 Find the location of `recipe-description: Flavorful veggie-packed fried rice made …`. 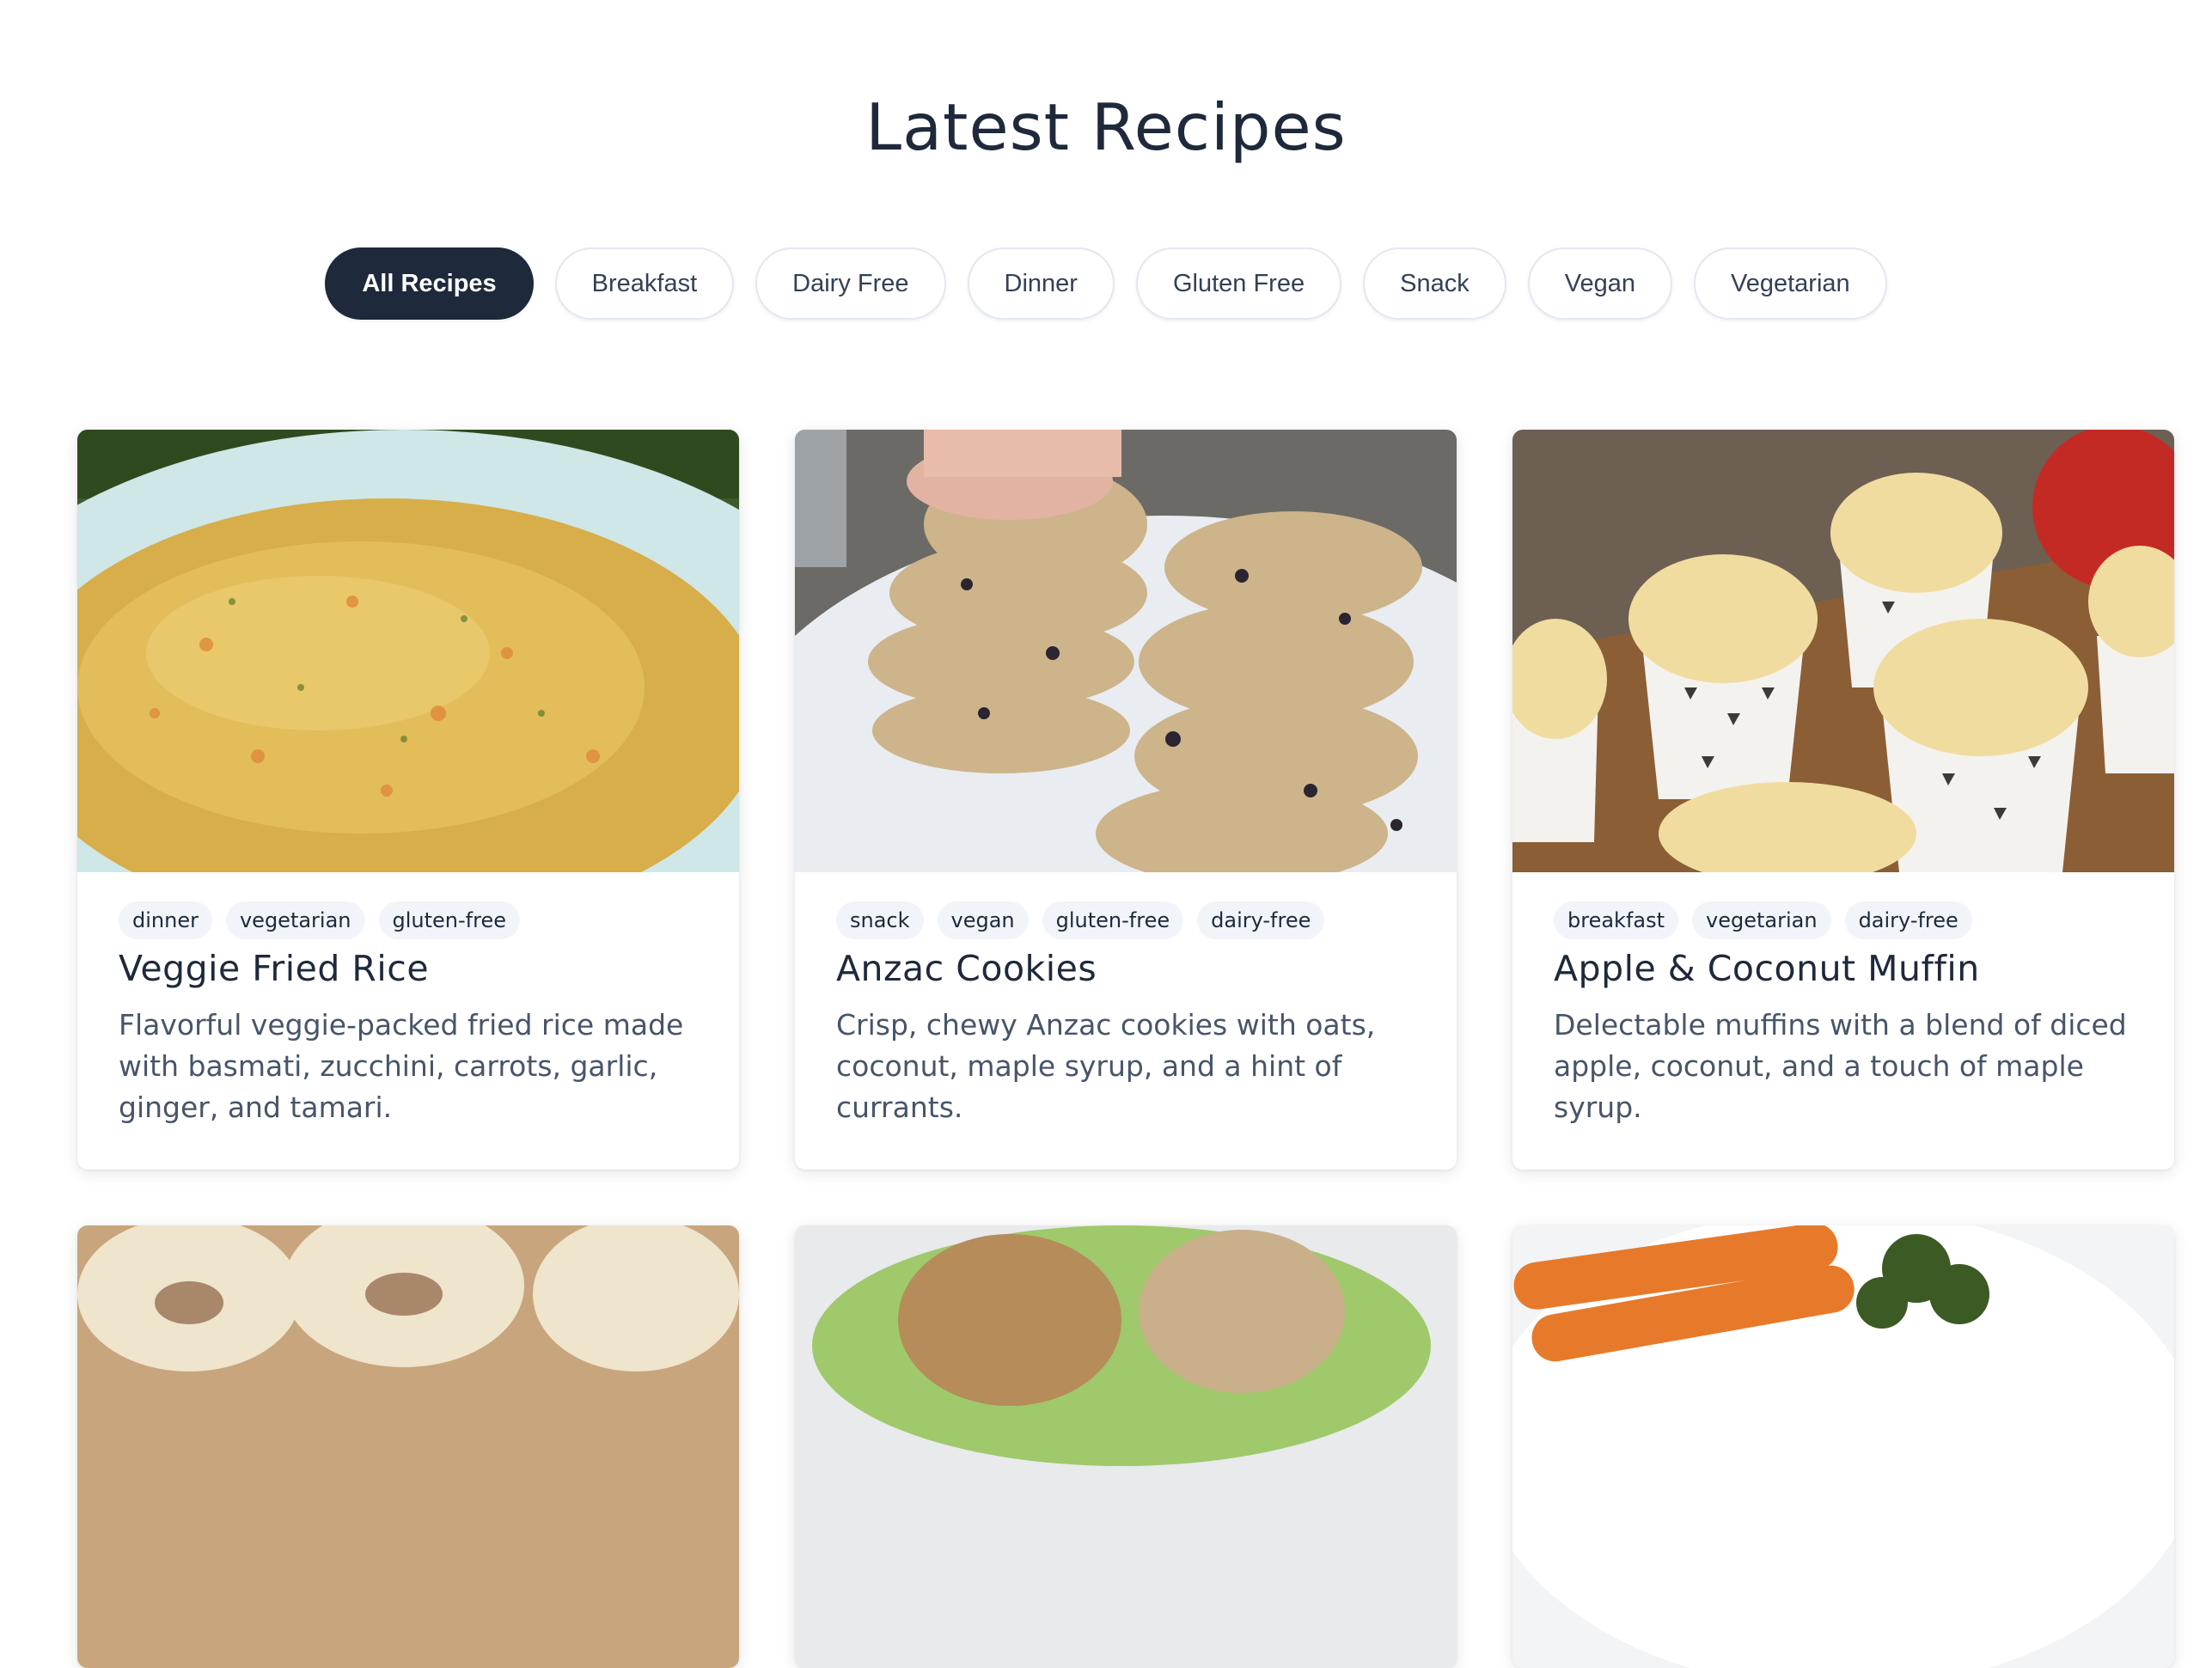

recipe-description: Flavorful veggie-packed fried rice made … is located at coordinates (402, 1066).